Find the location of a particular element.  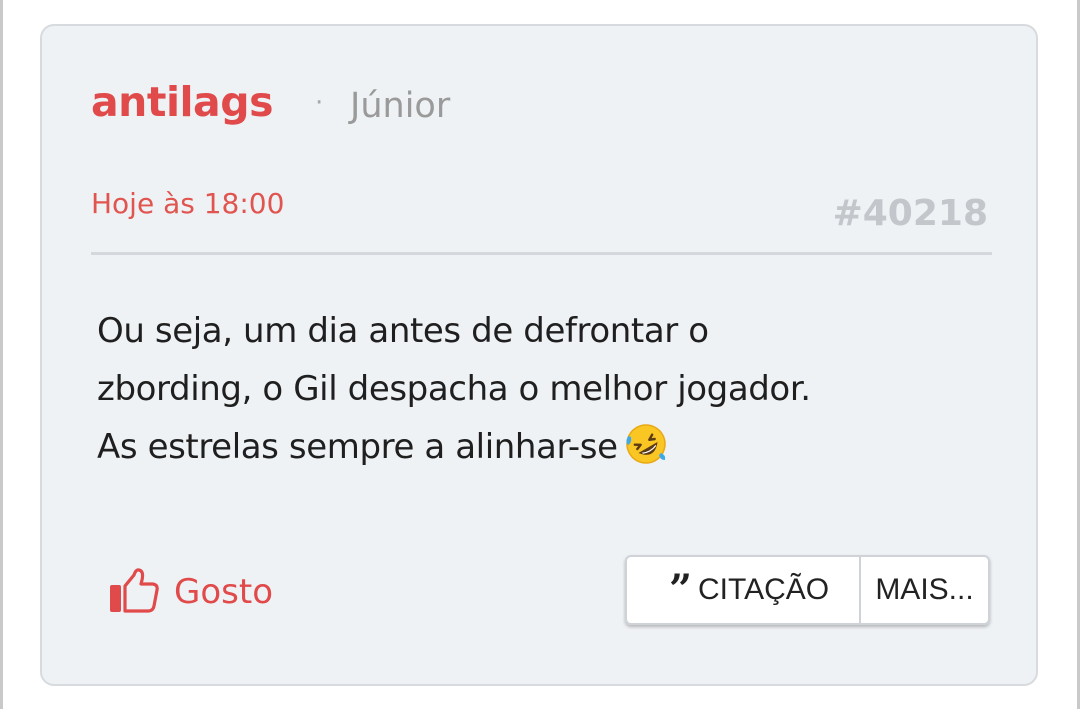

rolling-laughing-emoji-icon is located at coordinates (646, 444).